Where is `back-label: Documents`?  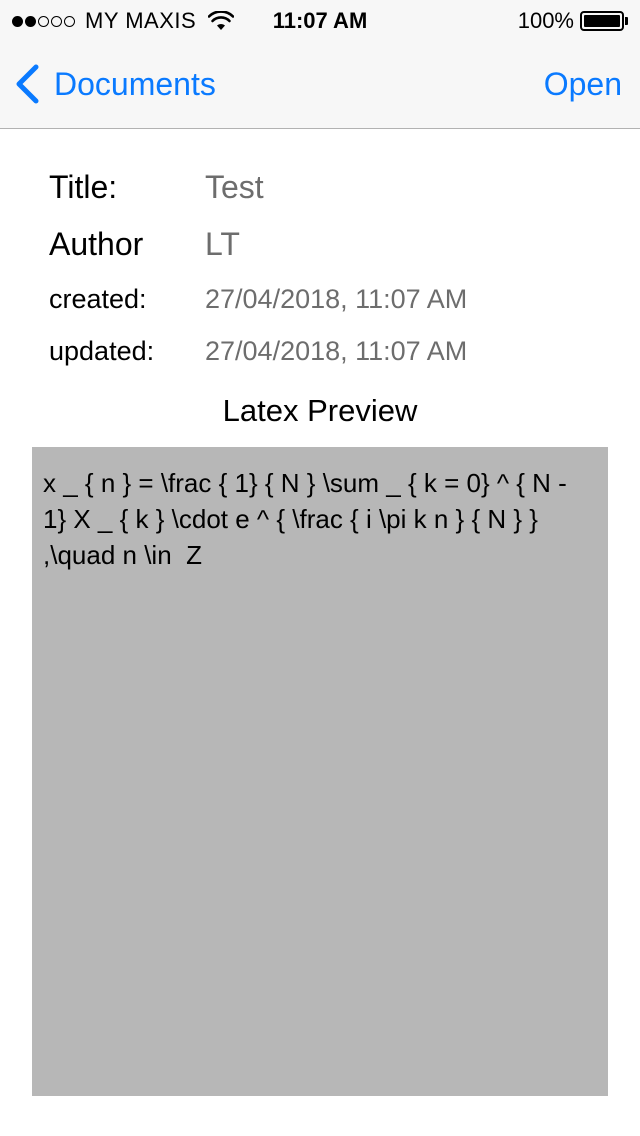
back-label: Documents is located at coordinates (135, 83).